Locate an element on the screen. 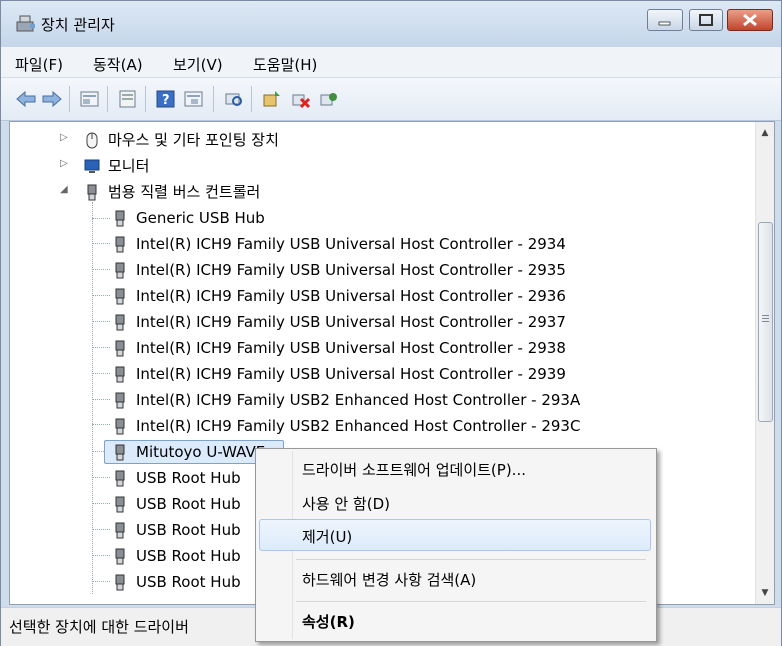 The image size is (782, 646). devices-view-icon is located at coordinates (128, 99).